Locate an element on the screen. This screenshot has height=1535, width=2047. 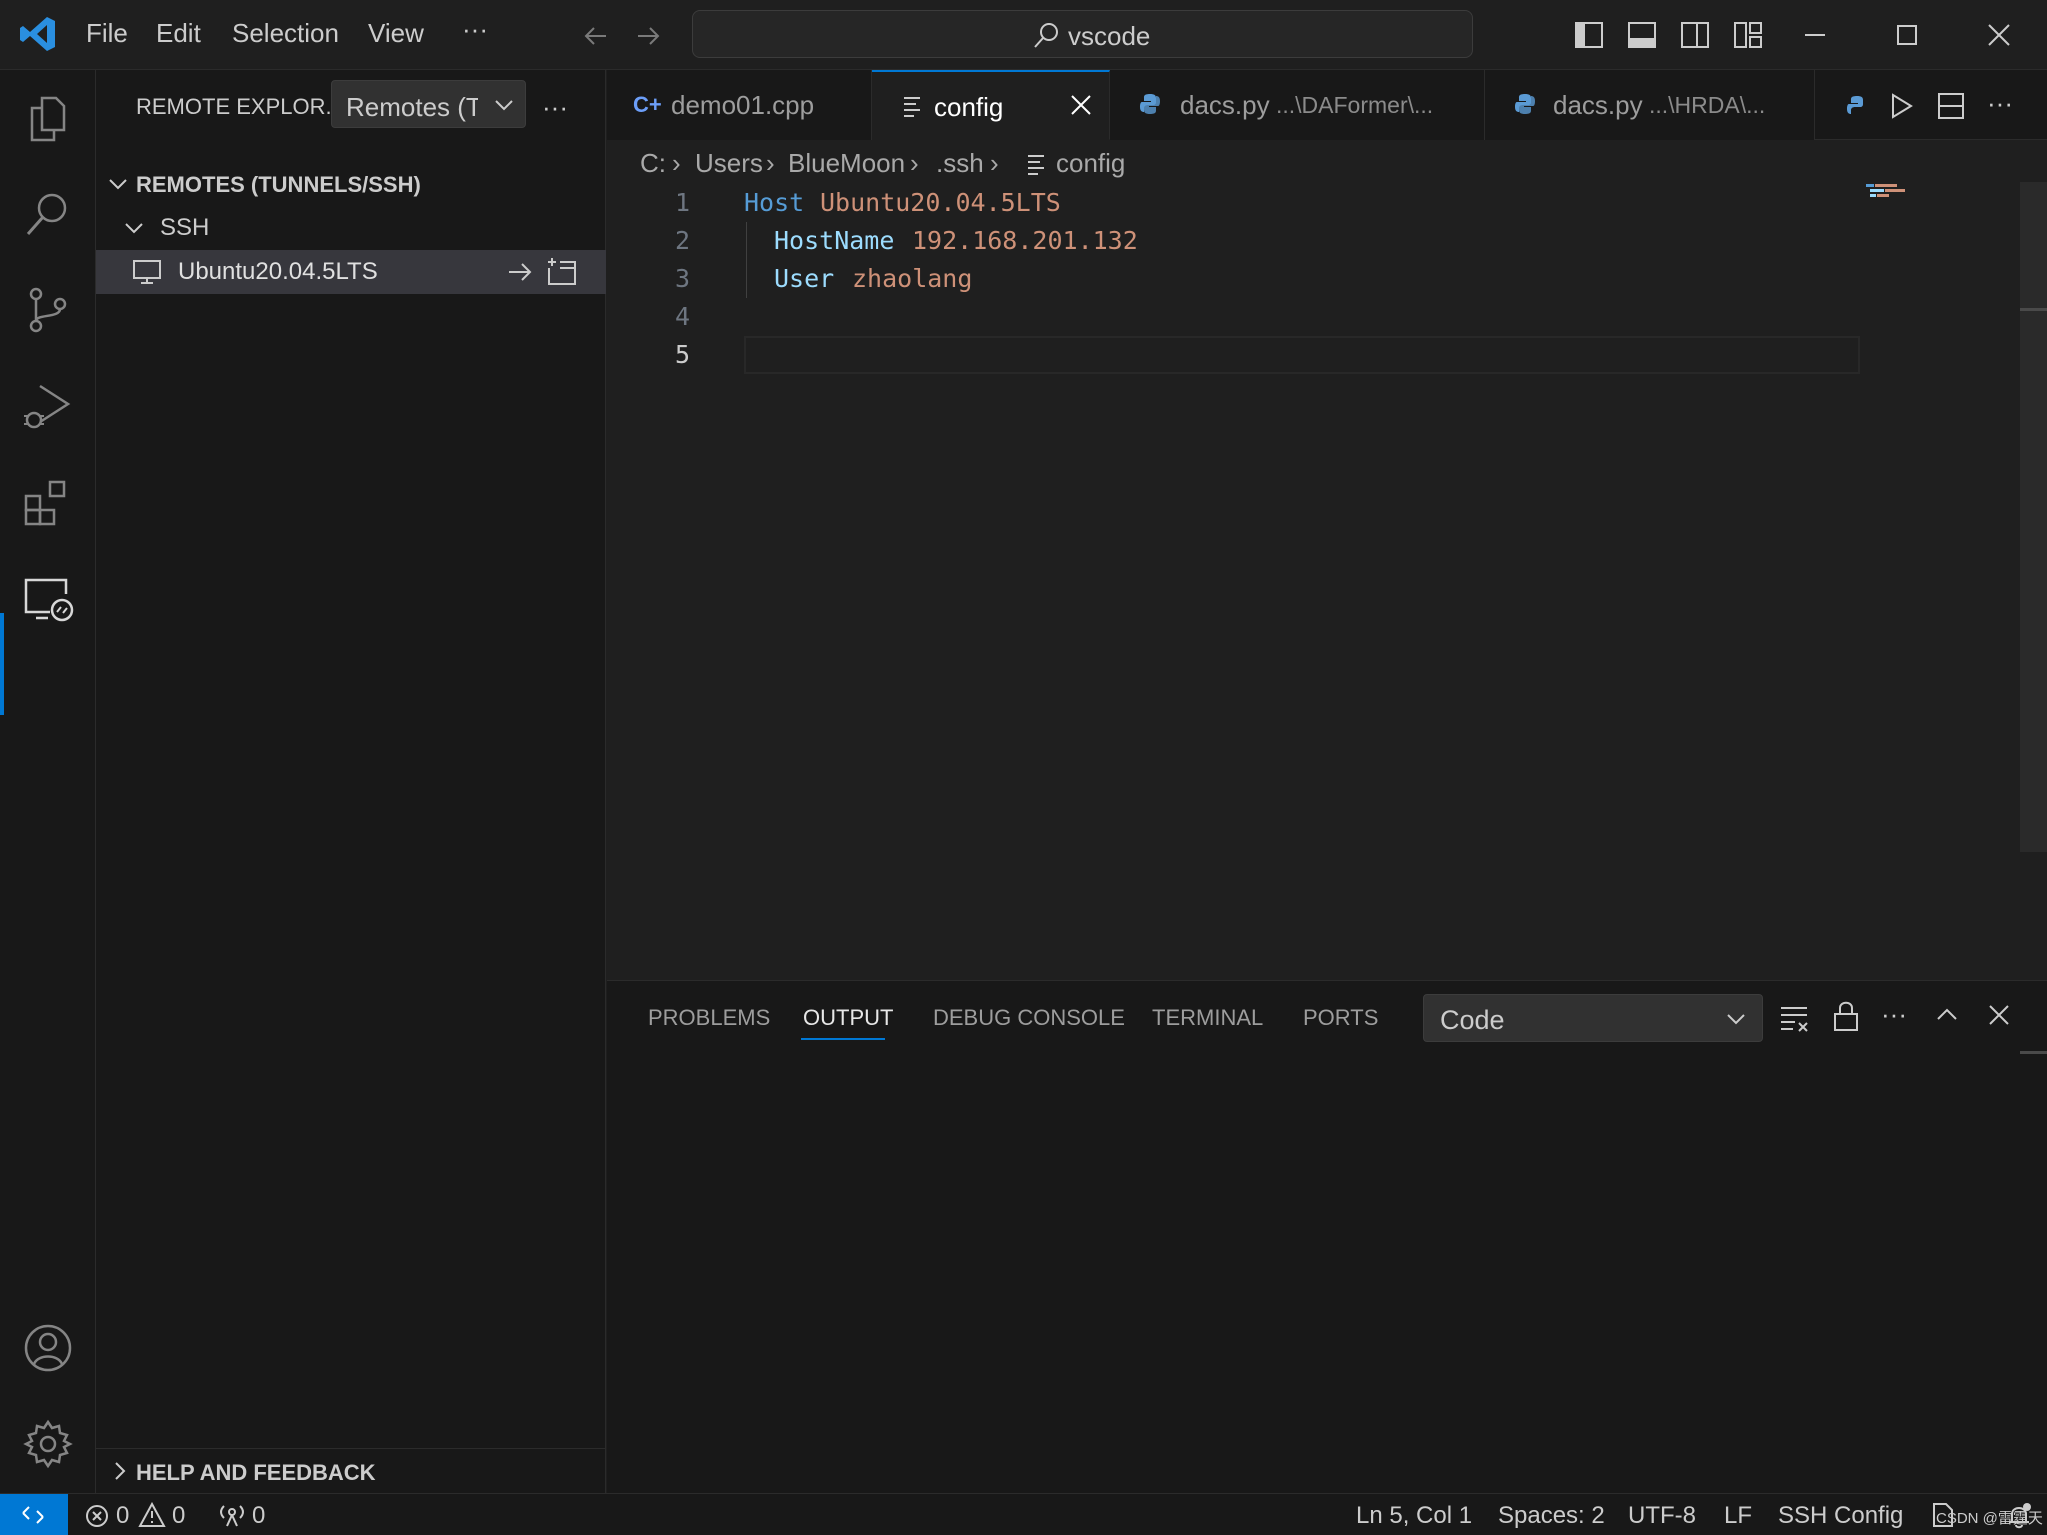
tree-item-host: Ubuntu20.04.5LTS is located at coordinates (351, 272).